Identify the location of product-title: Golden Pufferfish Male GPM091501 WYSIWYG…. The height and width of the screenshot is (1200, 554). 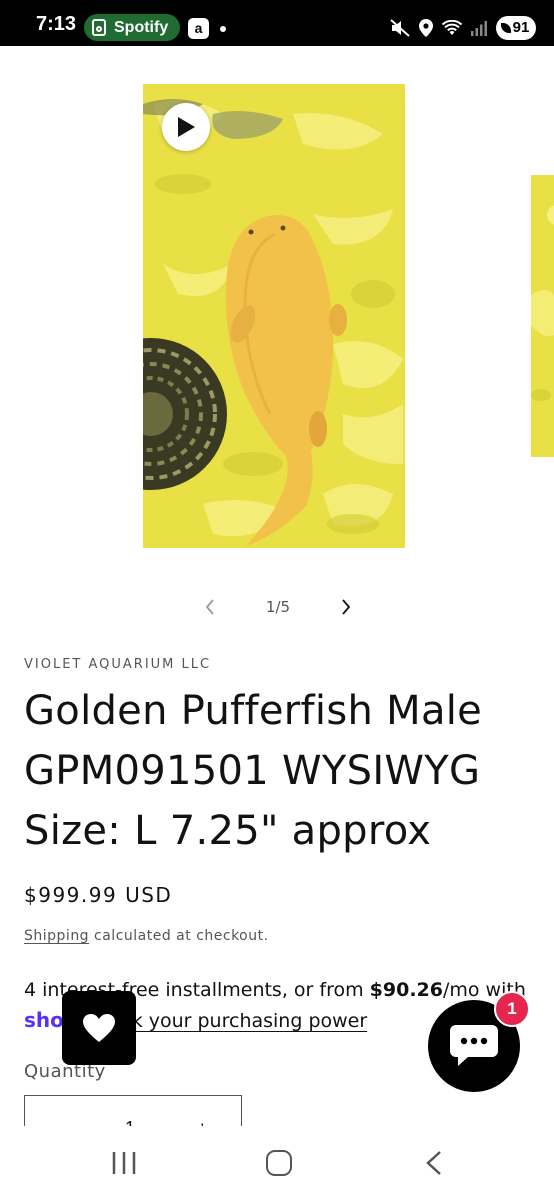
(253, 771).